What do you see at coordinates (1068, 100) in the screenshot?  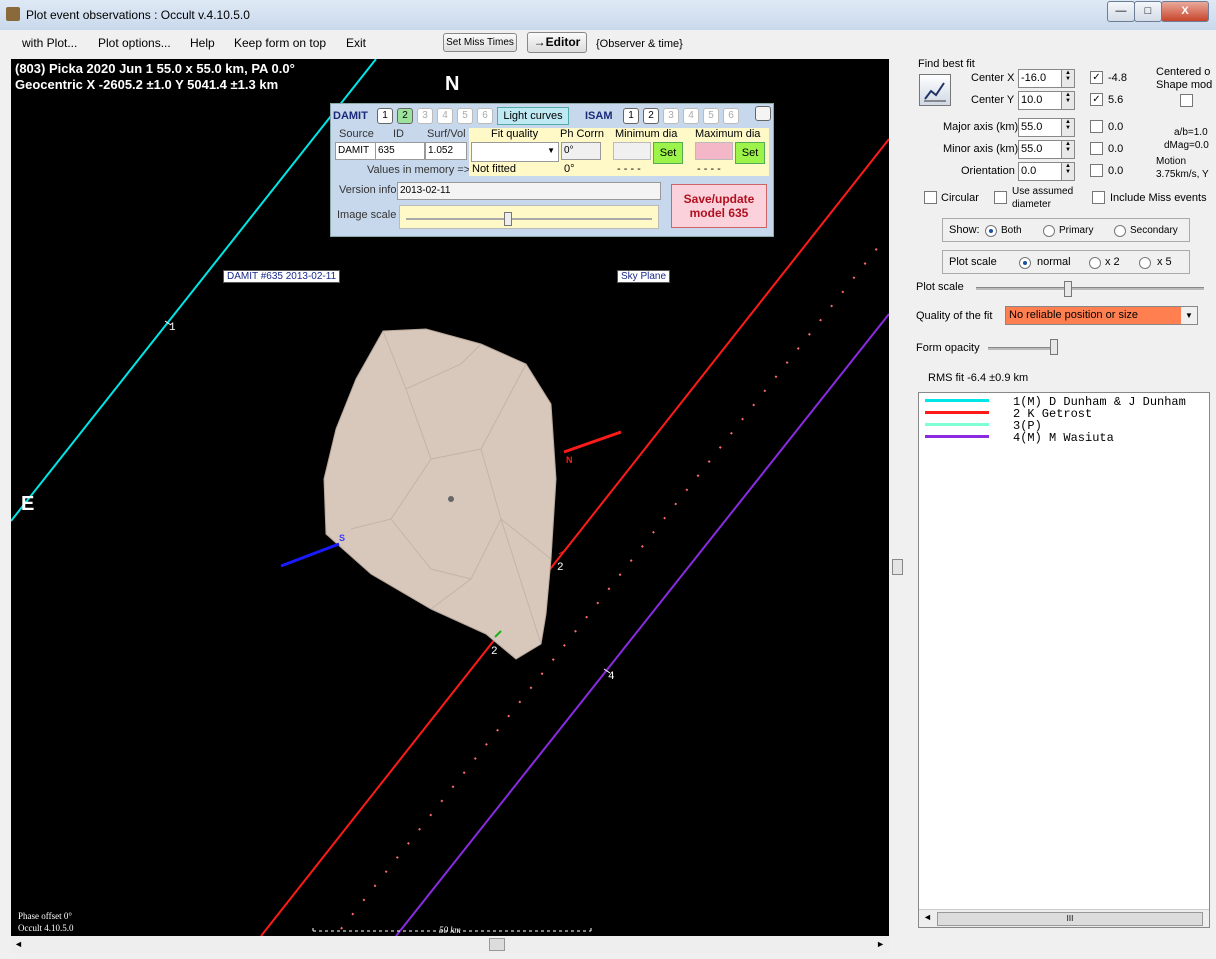 I see `center-y-spinner: ▲ ▼` at bounding box center [1068, 100].